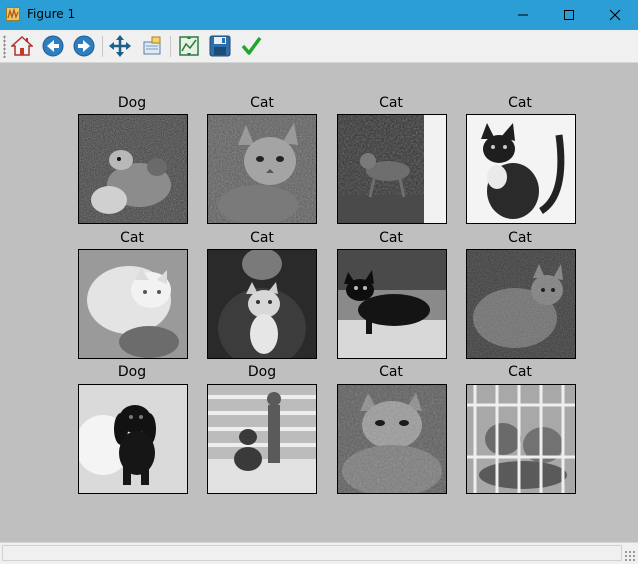 The width and height of the screenshot is (638, 564). Describe the element at coordinates (319, 46) in the screenshot. I see `navigation-toolbar` at that location.